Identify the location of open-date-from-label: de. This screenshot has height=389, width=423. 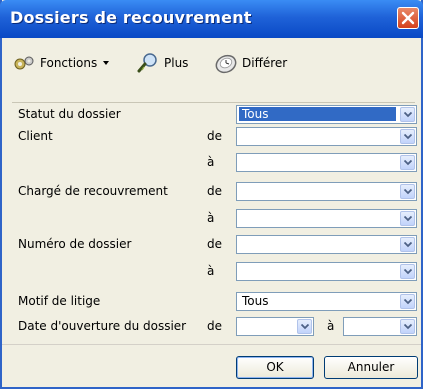
(214, 326).